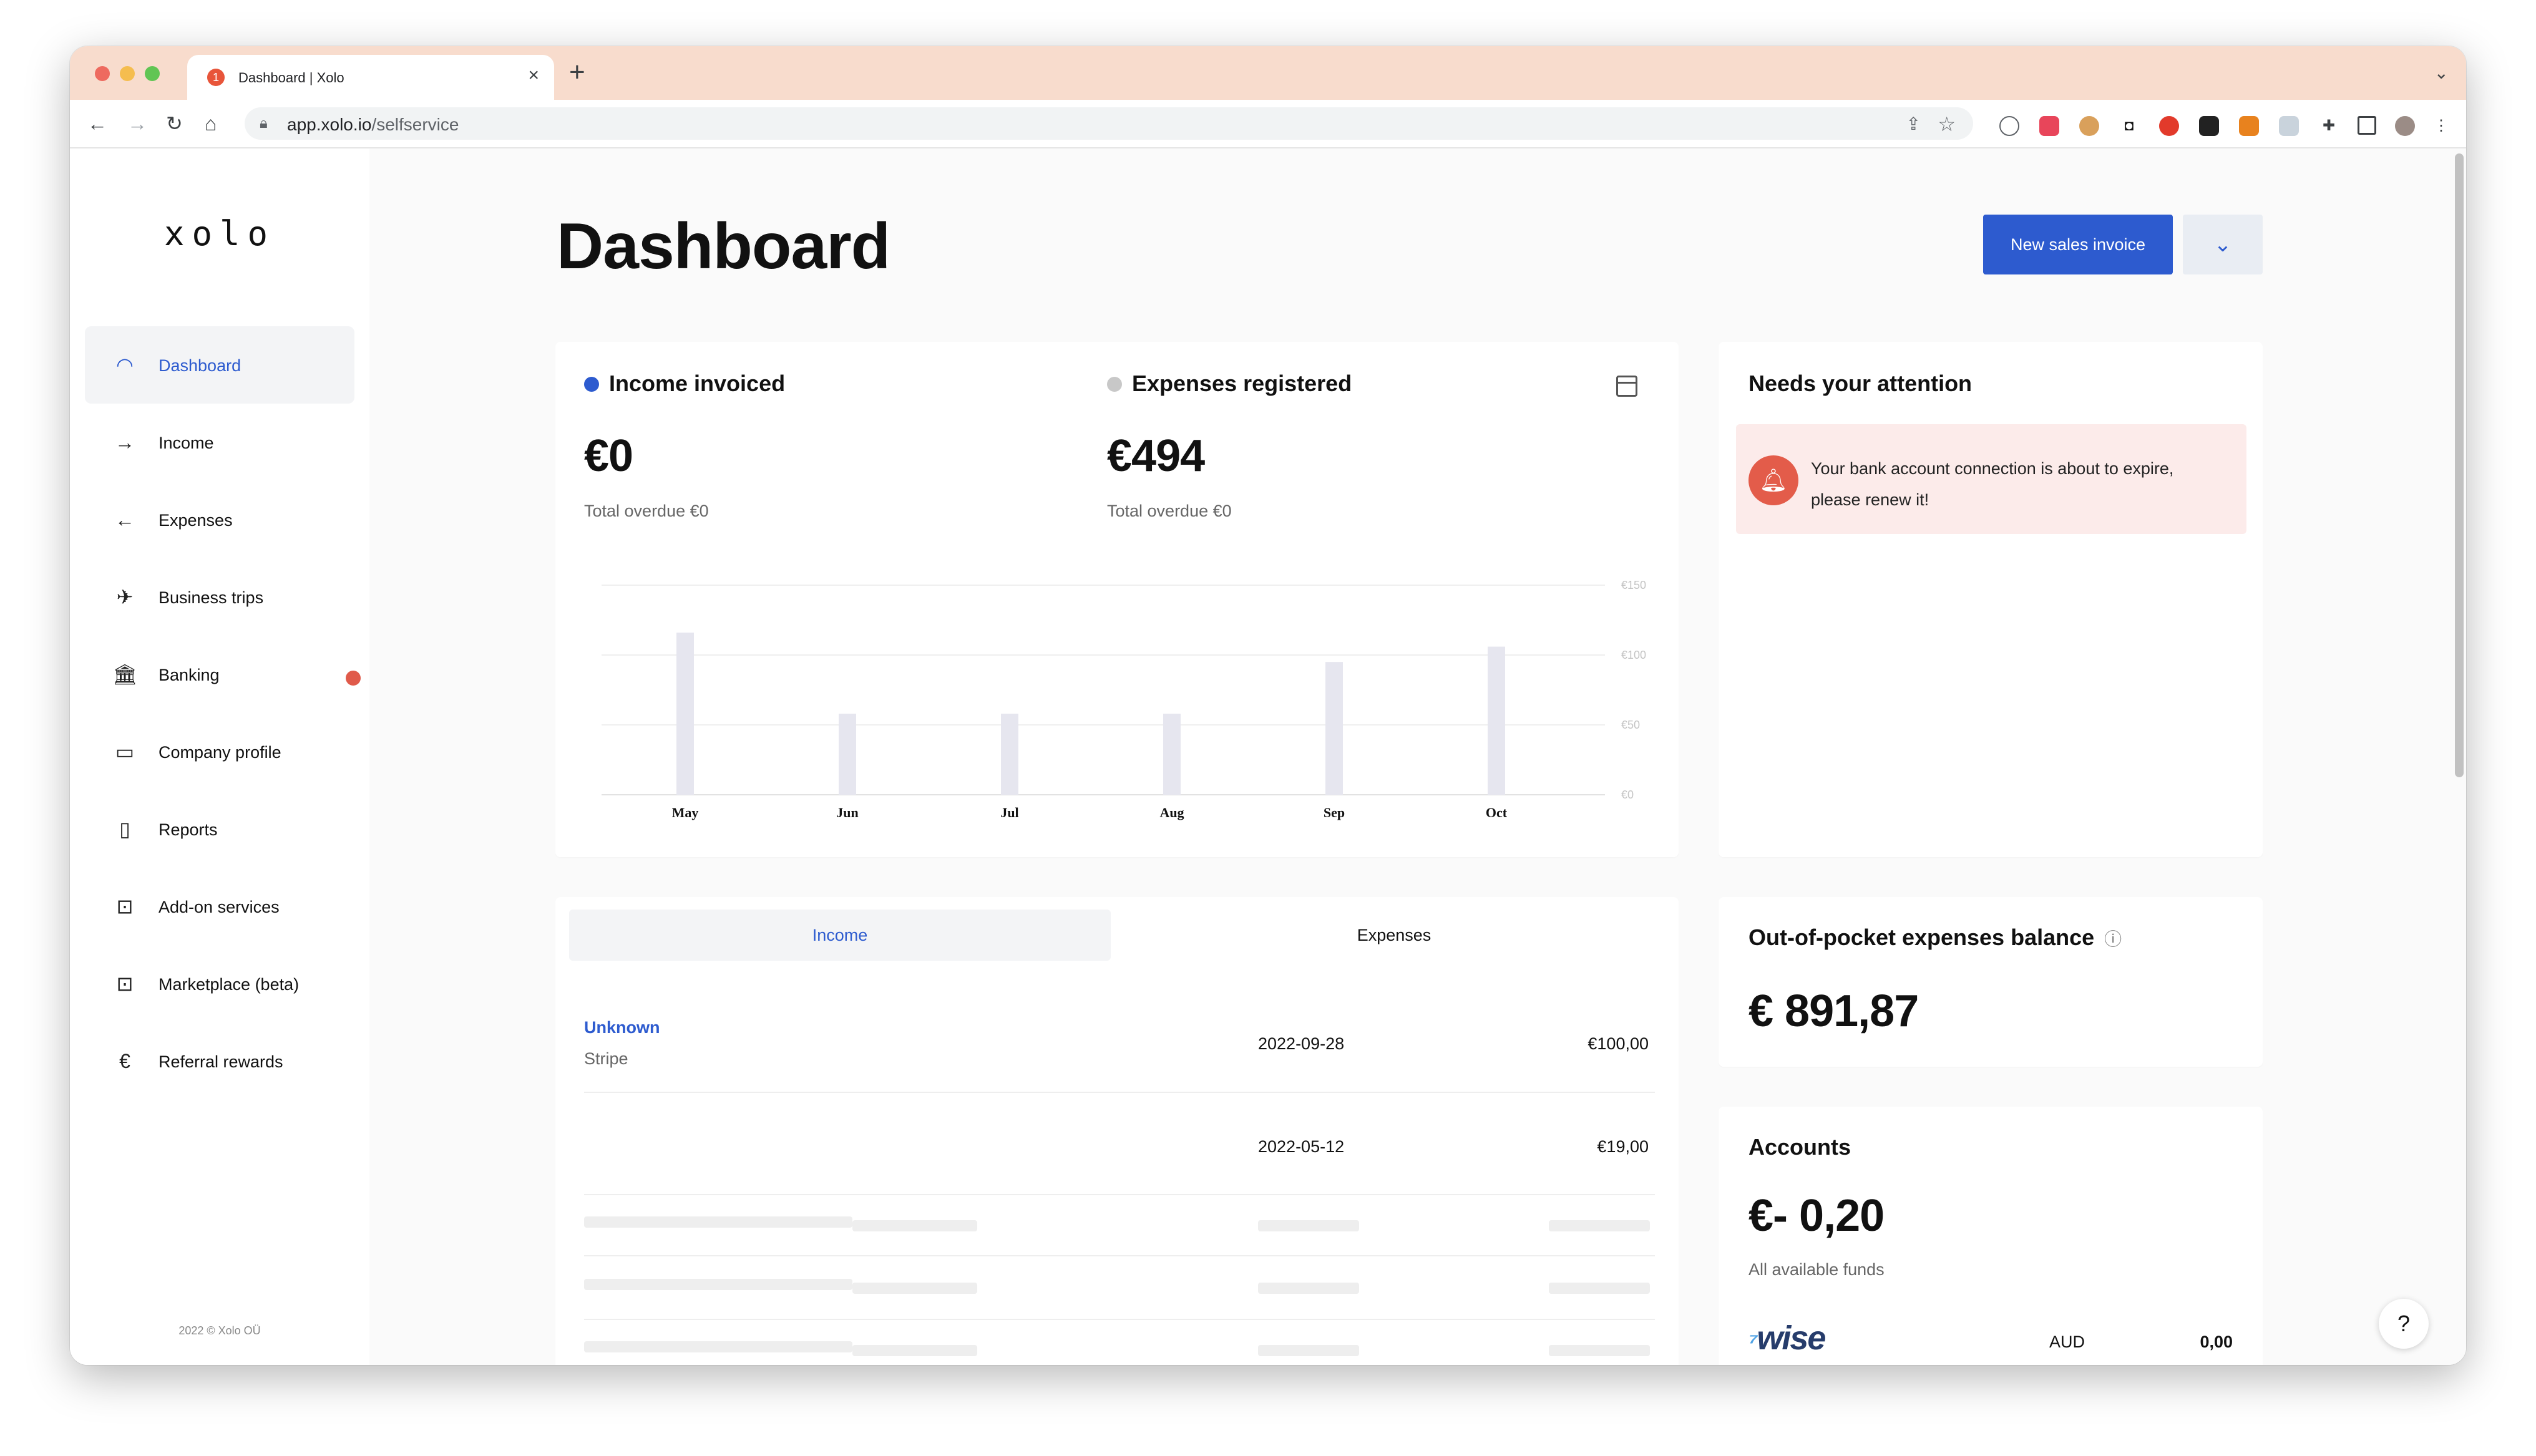 This screenshot has width=2536, height=1456. I want to click on sidebar-item-business-trips: ✈︎ Business trips, so click(219, 597).